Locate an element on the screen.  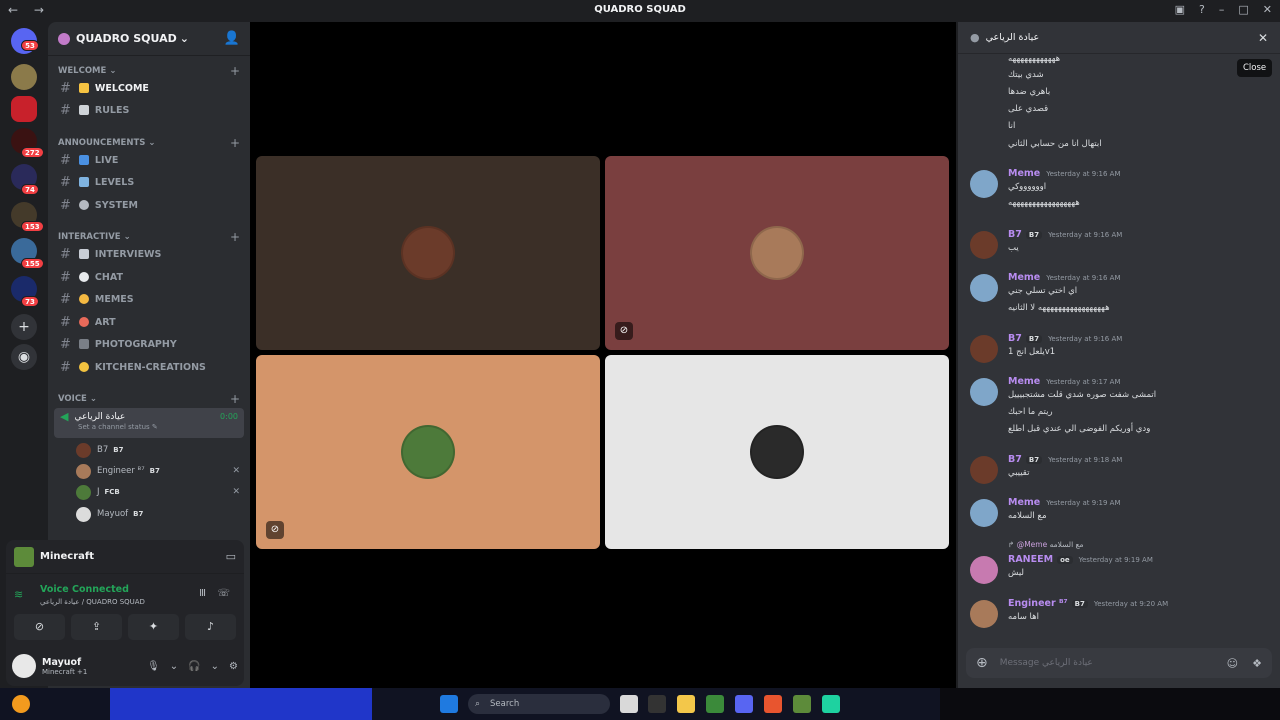
channel-welcome: # WELCOME is located at coordinates (149, 88).